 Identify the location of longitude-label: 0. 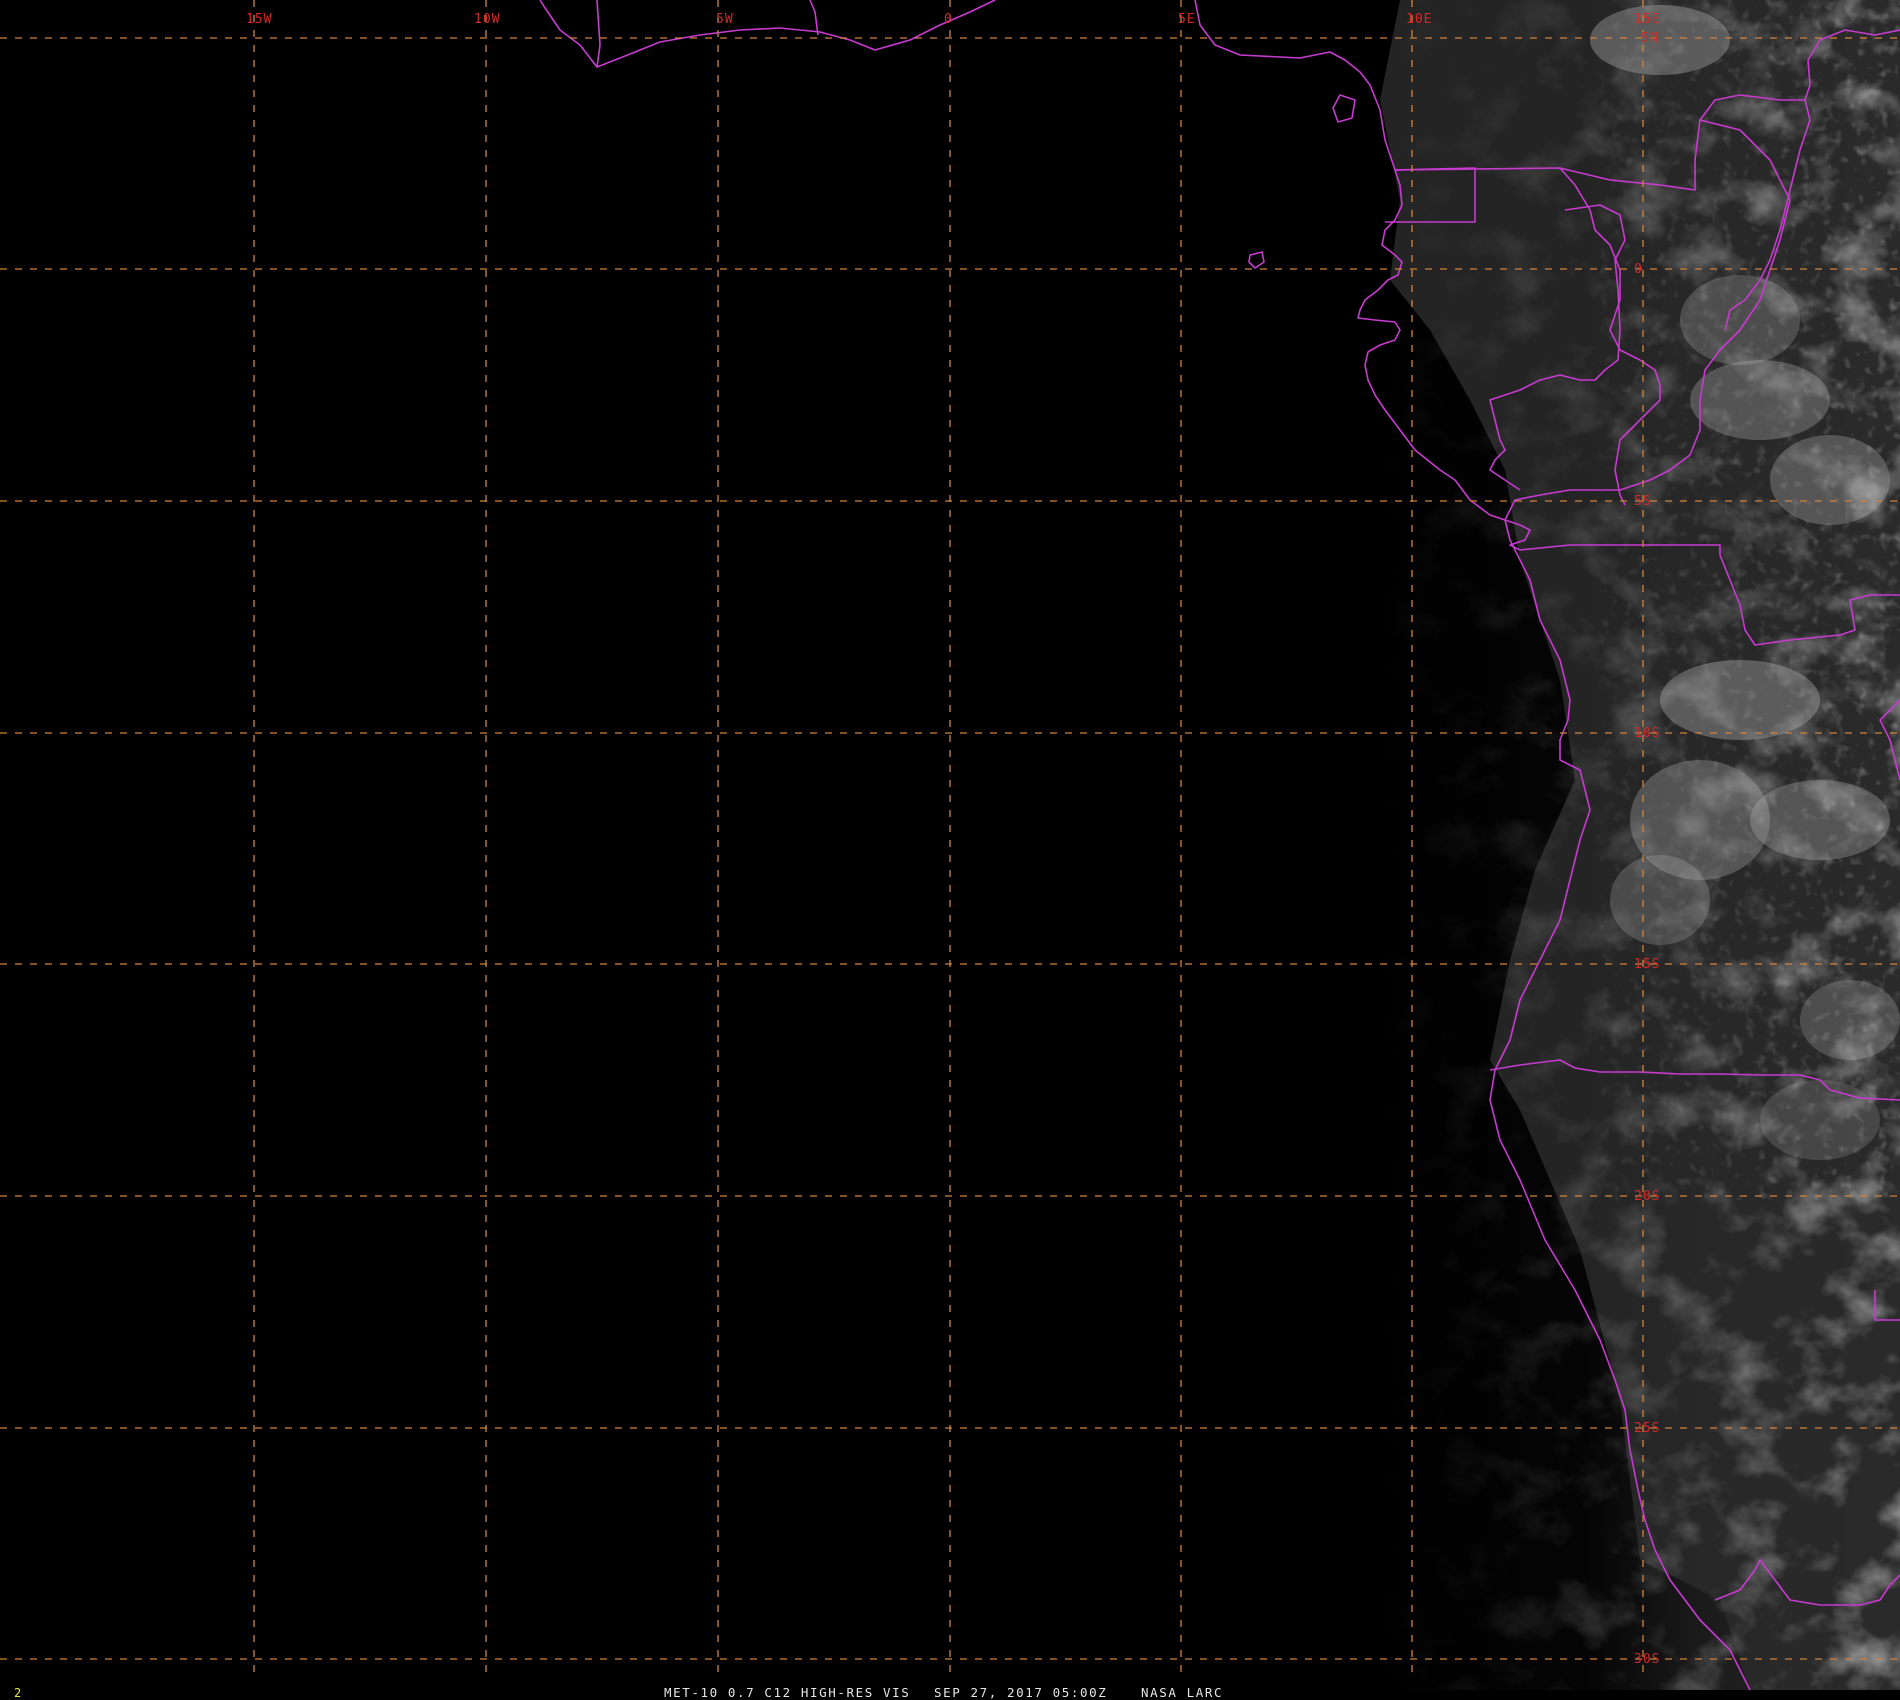
(948, 19).